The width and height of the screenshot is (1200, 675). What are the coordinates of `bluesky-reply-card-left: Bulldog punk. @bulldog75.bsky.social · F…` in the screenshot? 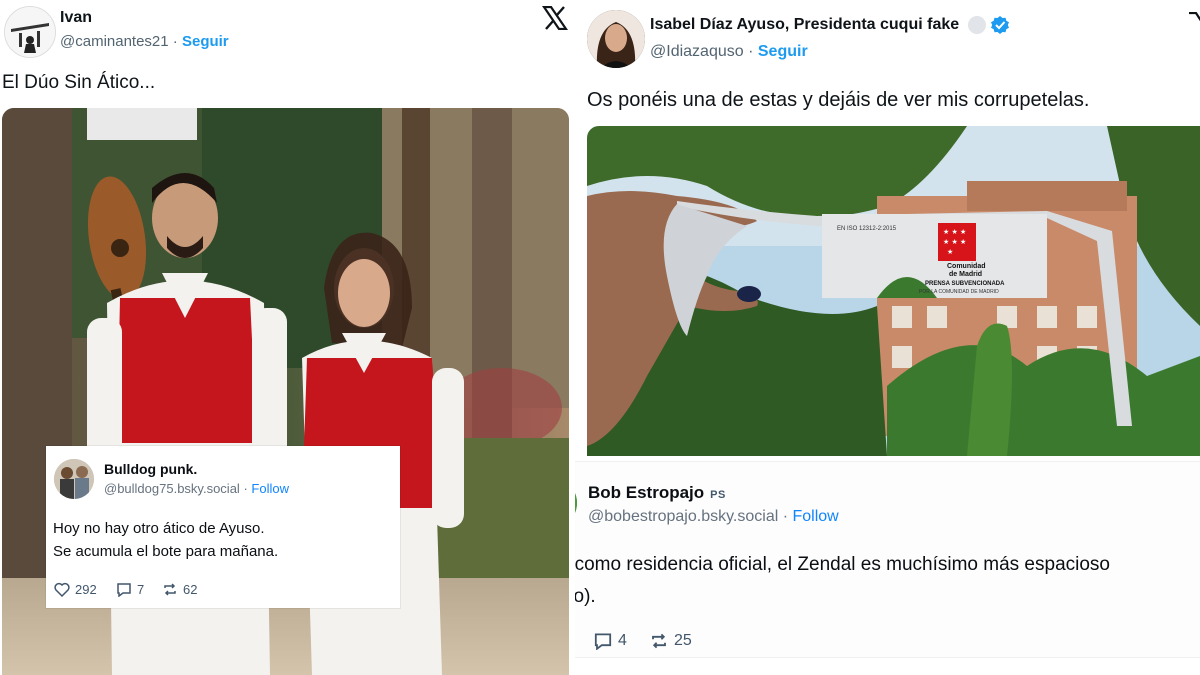 It's located at (223, 527).